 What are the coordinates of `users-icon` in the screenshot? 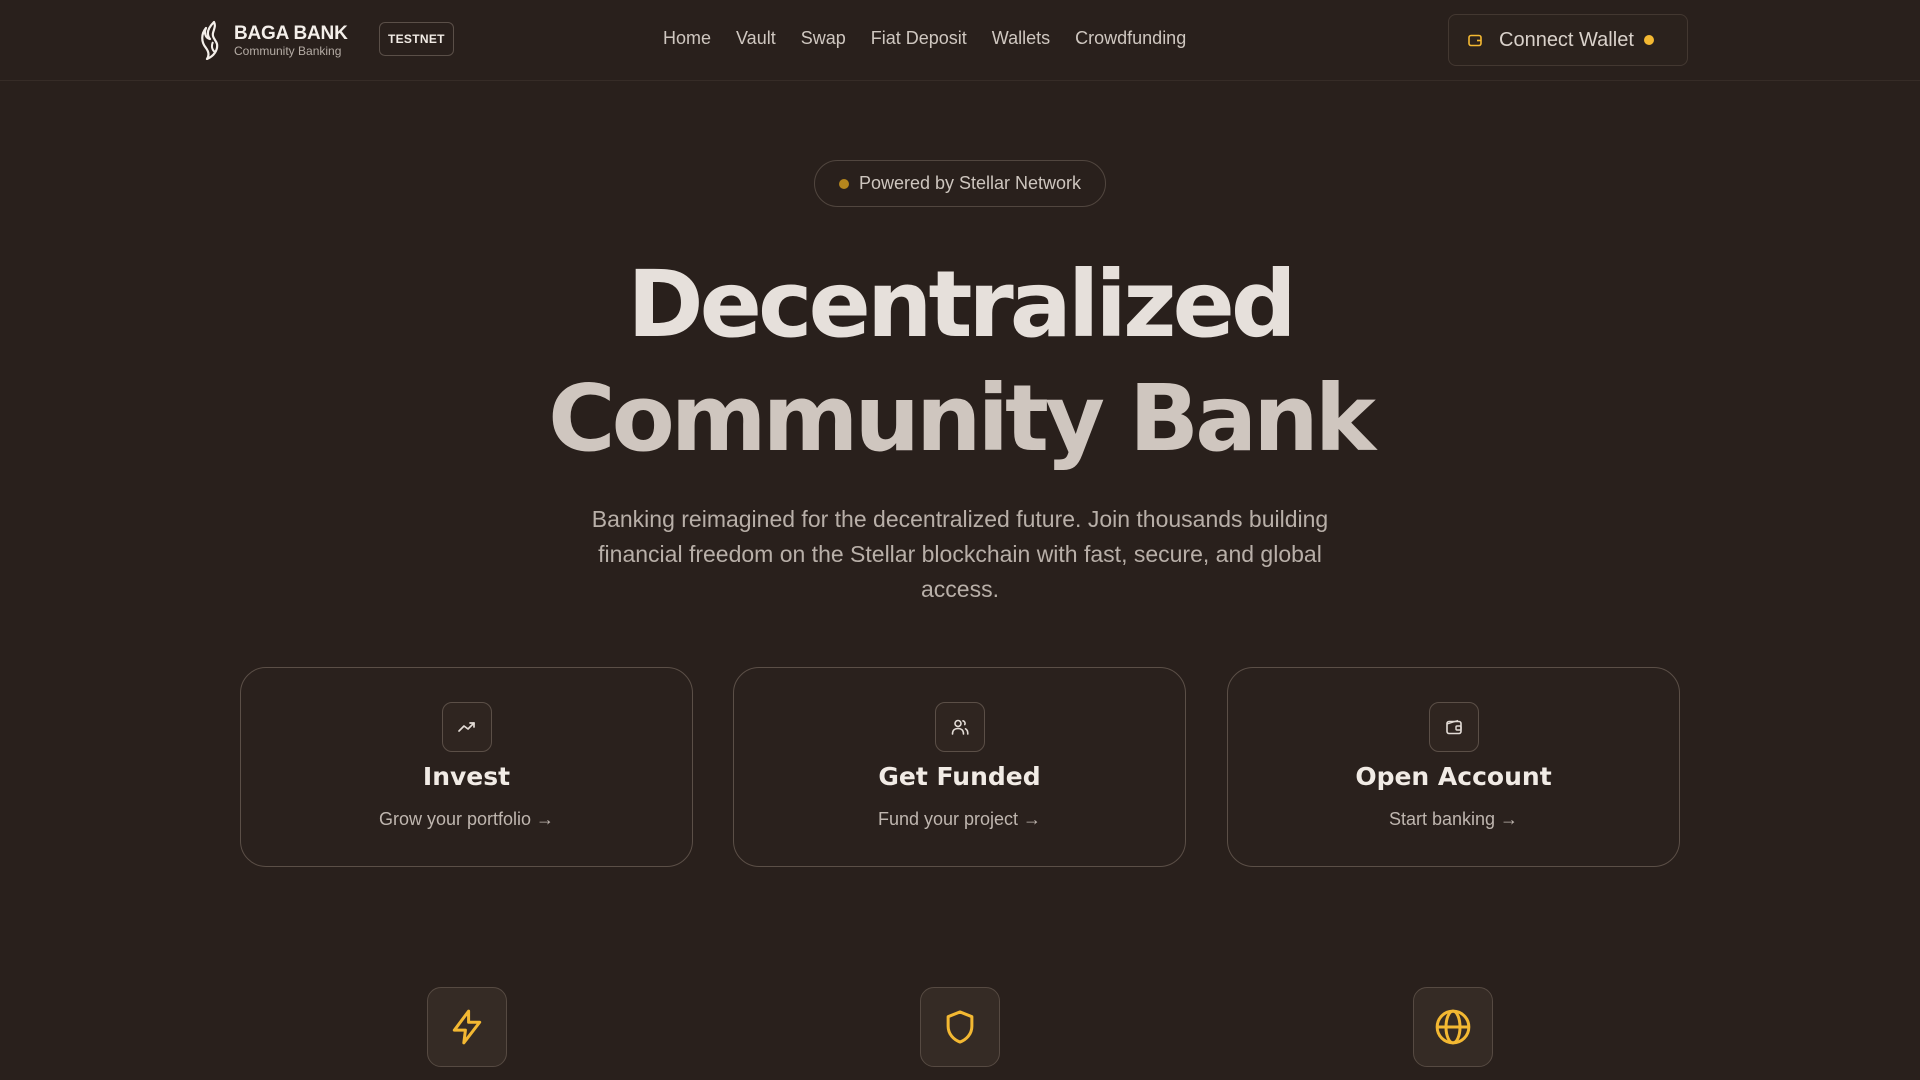 It's located at (959, 727).